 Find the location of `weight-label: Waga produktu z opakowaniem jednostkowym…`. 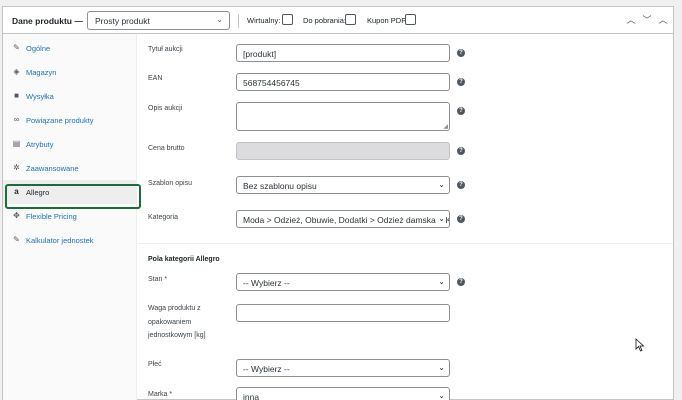

weight-label: Waga produktu z opakowaniem jednostkowym… is located at coordinates (177, 322).